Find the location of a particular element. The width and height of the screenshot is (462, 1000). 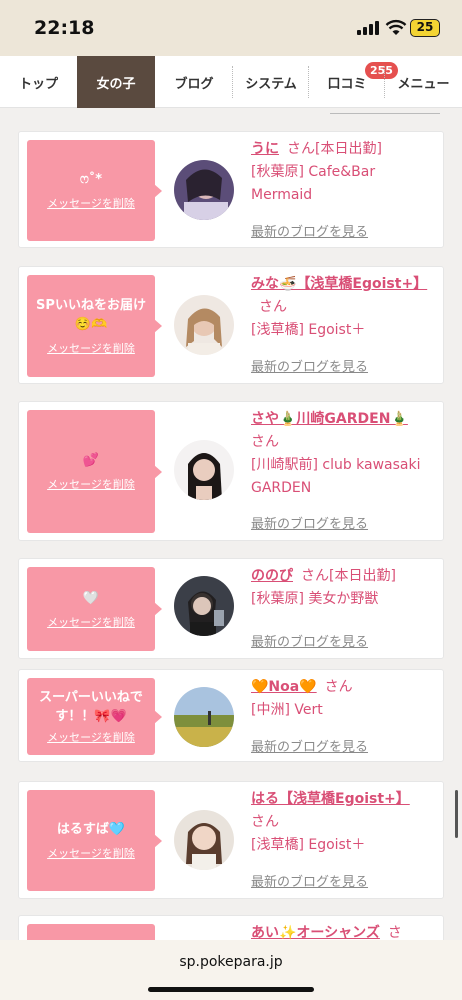

battery-icon: 25 is located at coordinates (425, 28).